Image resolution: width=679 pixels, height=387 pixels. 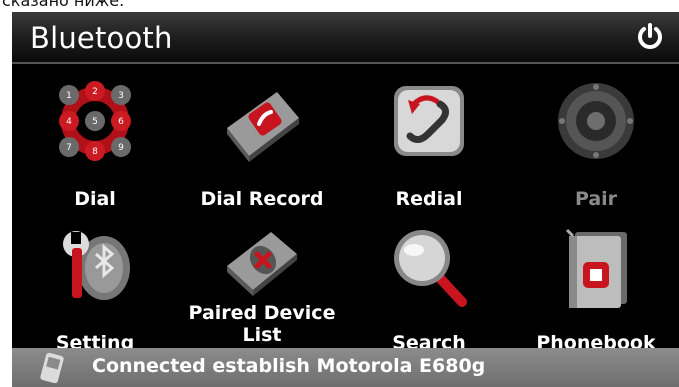 I want to click on power-icon, so click(x=650, y=37).